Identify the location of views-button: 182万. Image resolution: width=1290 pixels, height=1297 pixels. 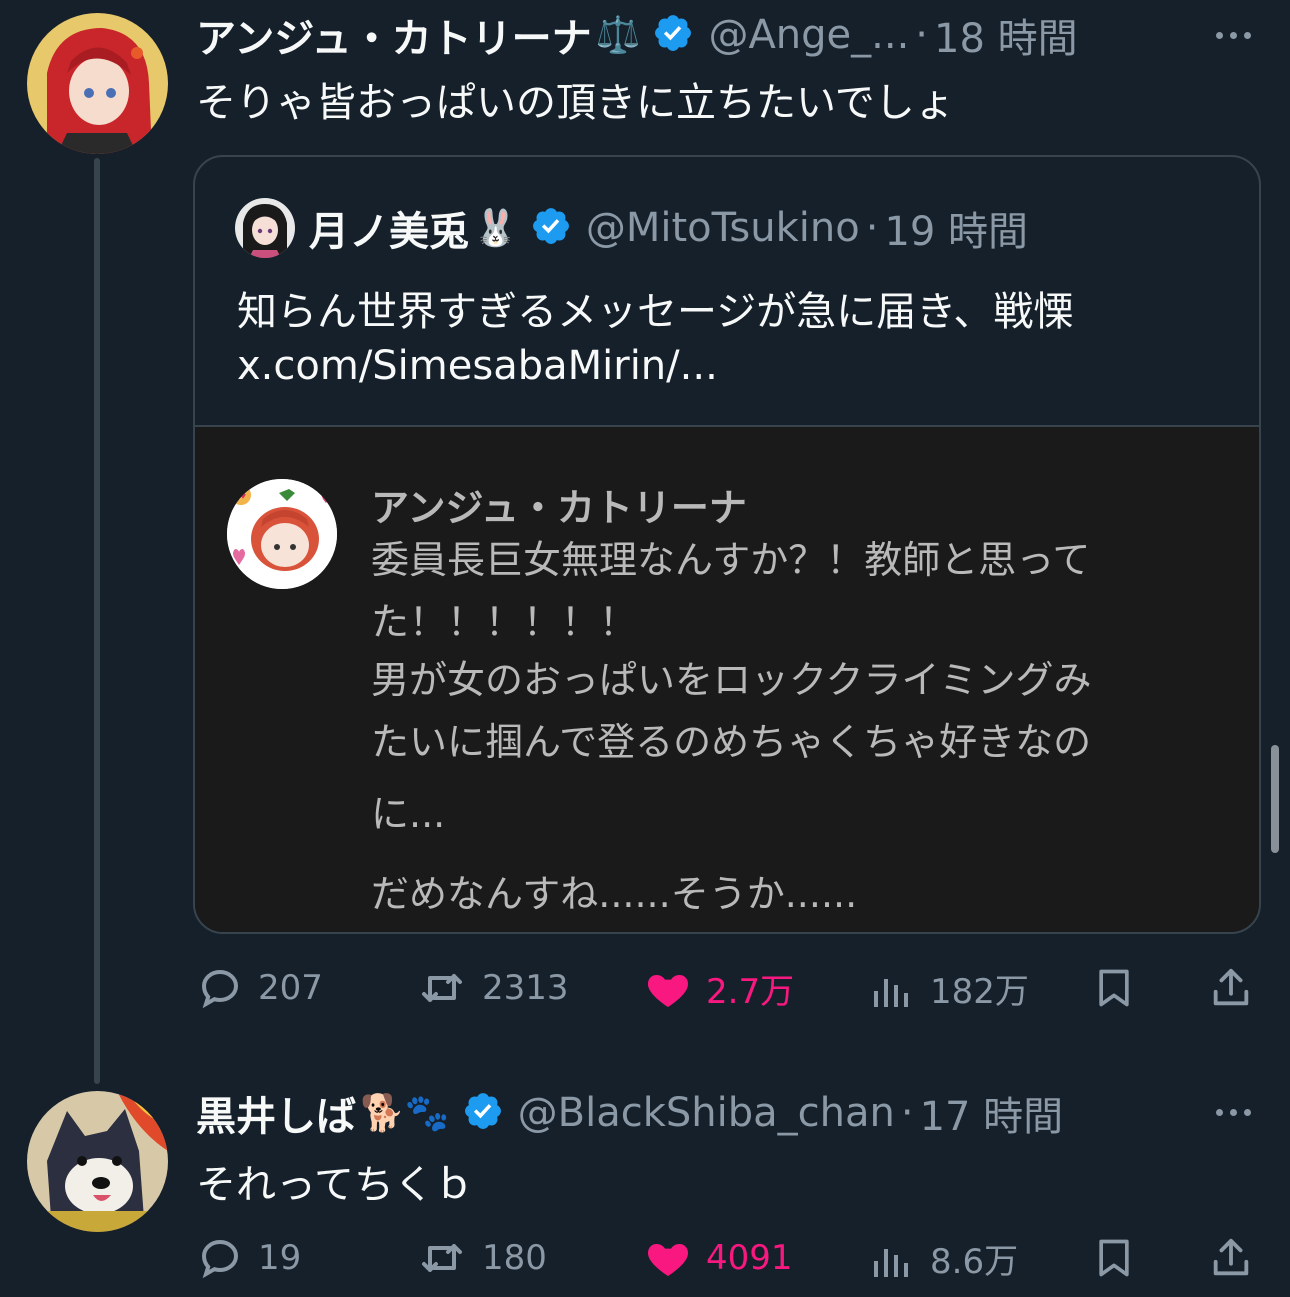
(948, 988).